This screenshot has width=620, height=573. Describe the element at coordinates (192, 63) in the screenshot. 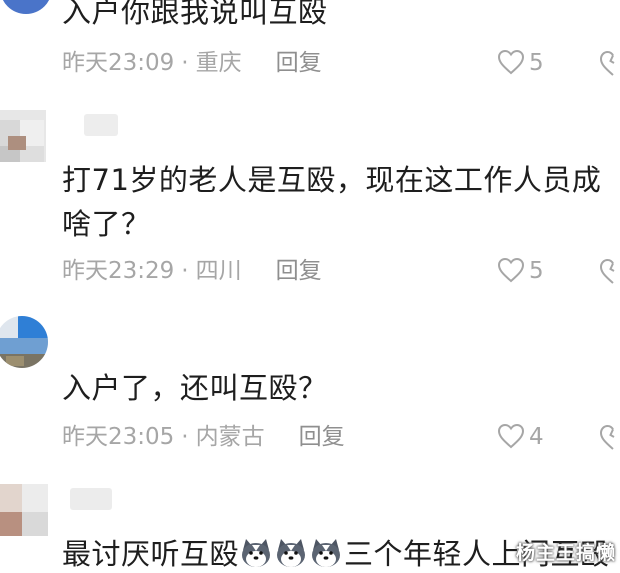

I see `comment-meta: 昨天23:09 · 重庆 回复` at that location.